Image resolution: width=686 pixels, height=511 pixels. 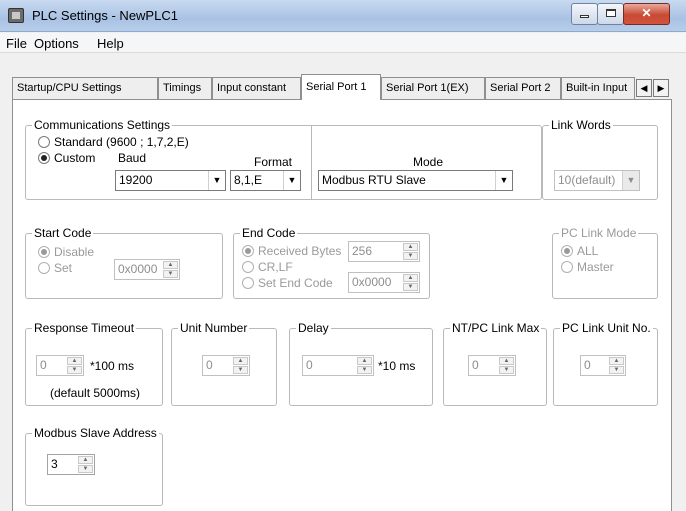 What do you see at coordinates (43, 365) in the screenshot?
I see `response-timeout-value: 0` at bounding box center [43, 365].